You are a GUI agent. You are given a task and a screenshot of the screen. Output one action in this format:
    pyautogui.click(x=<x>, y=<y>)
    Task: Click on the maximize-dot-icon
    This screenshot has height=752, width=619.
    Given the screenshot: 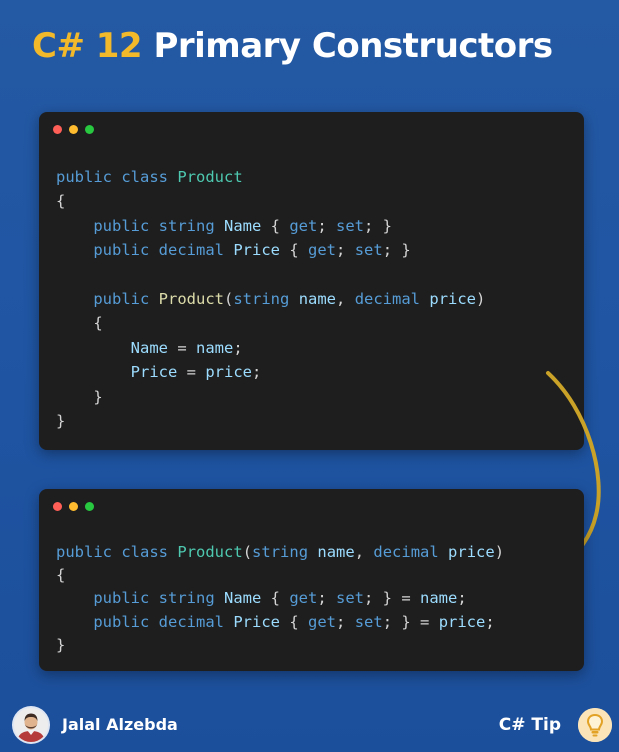 What is the action you would take?
    pyautogui.click(x=89, y=506)
    